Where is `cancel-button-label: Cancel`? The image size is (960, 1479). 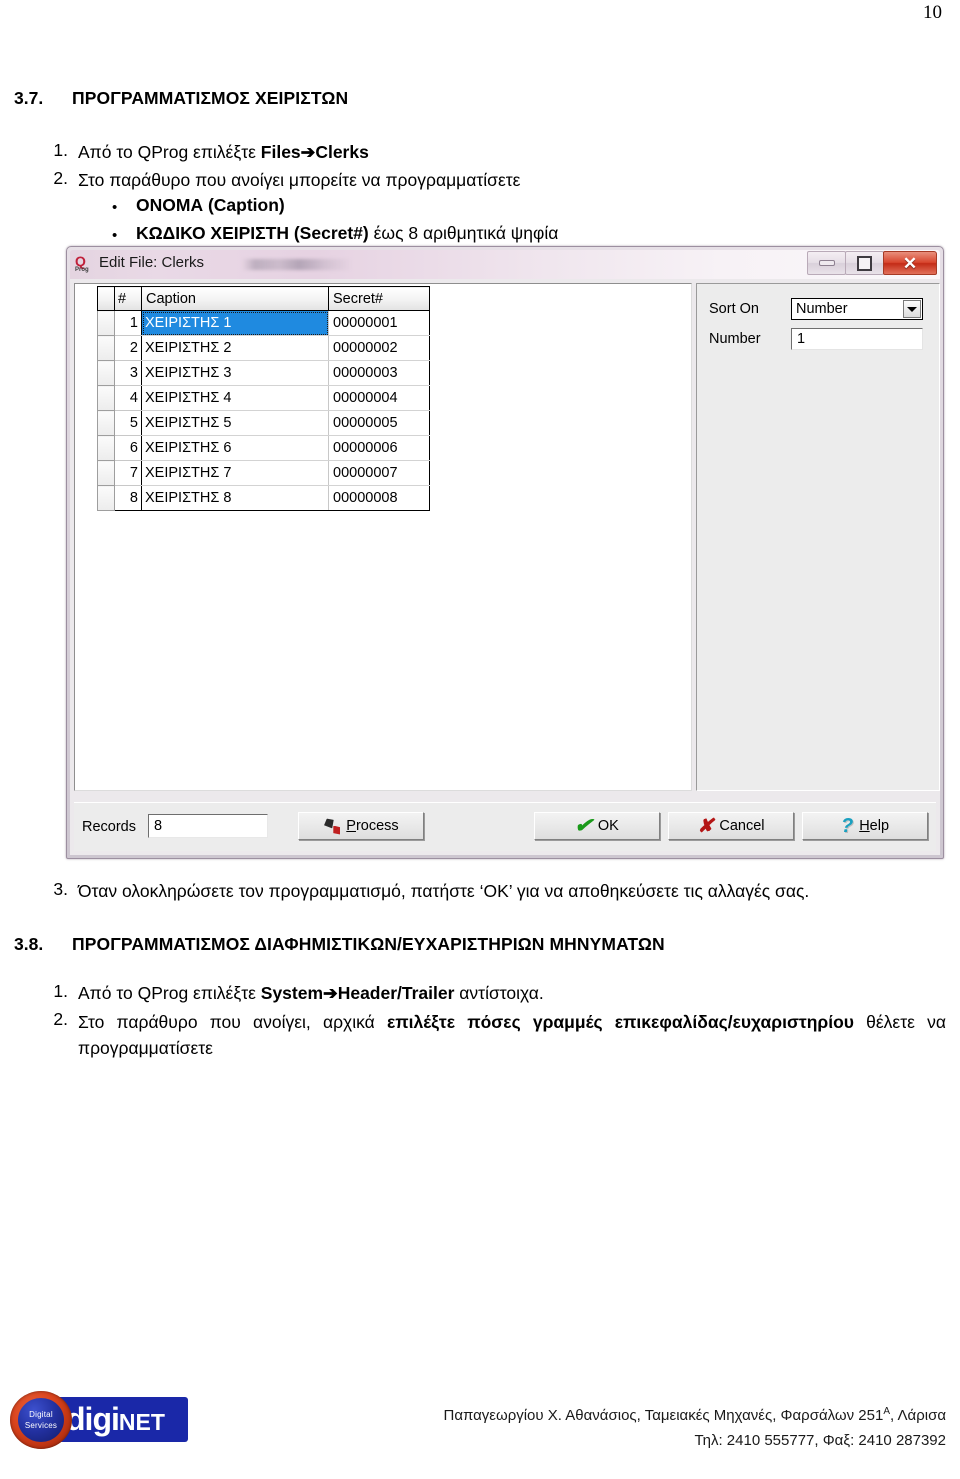
cancel-button-label: Cancel is located at coordinates (742, 826).